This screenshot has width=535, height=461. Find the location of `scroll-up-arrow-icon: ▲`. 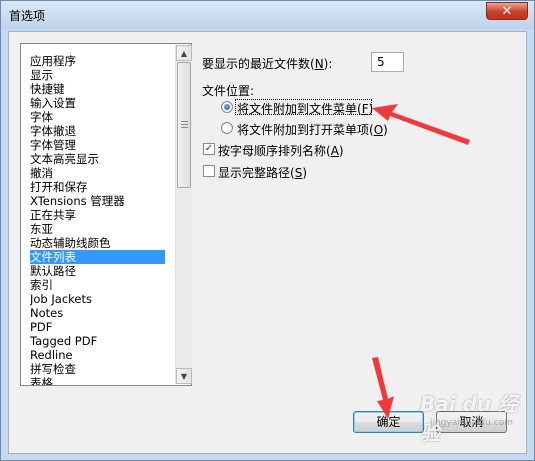

scroll-up-arrow-icon: ▲ is located at coordinates (184, 53).